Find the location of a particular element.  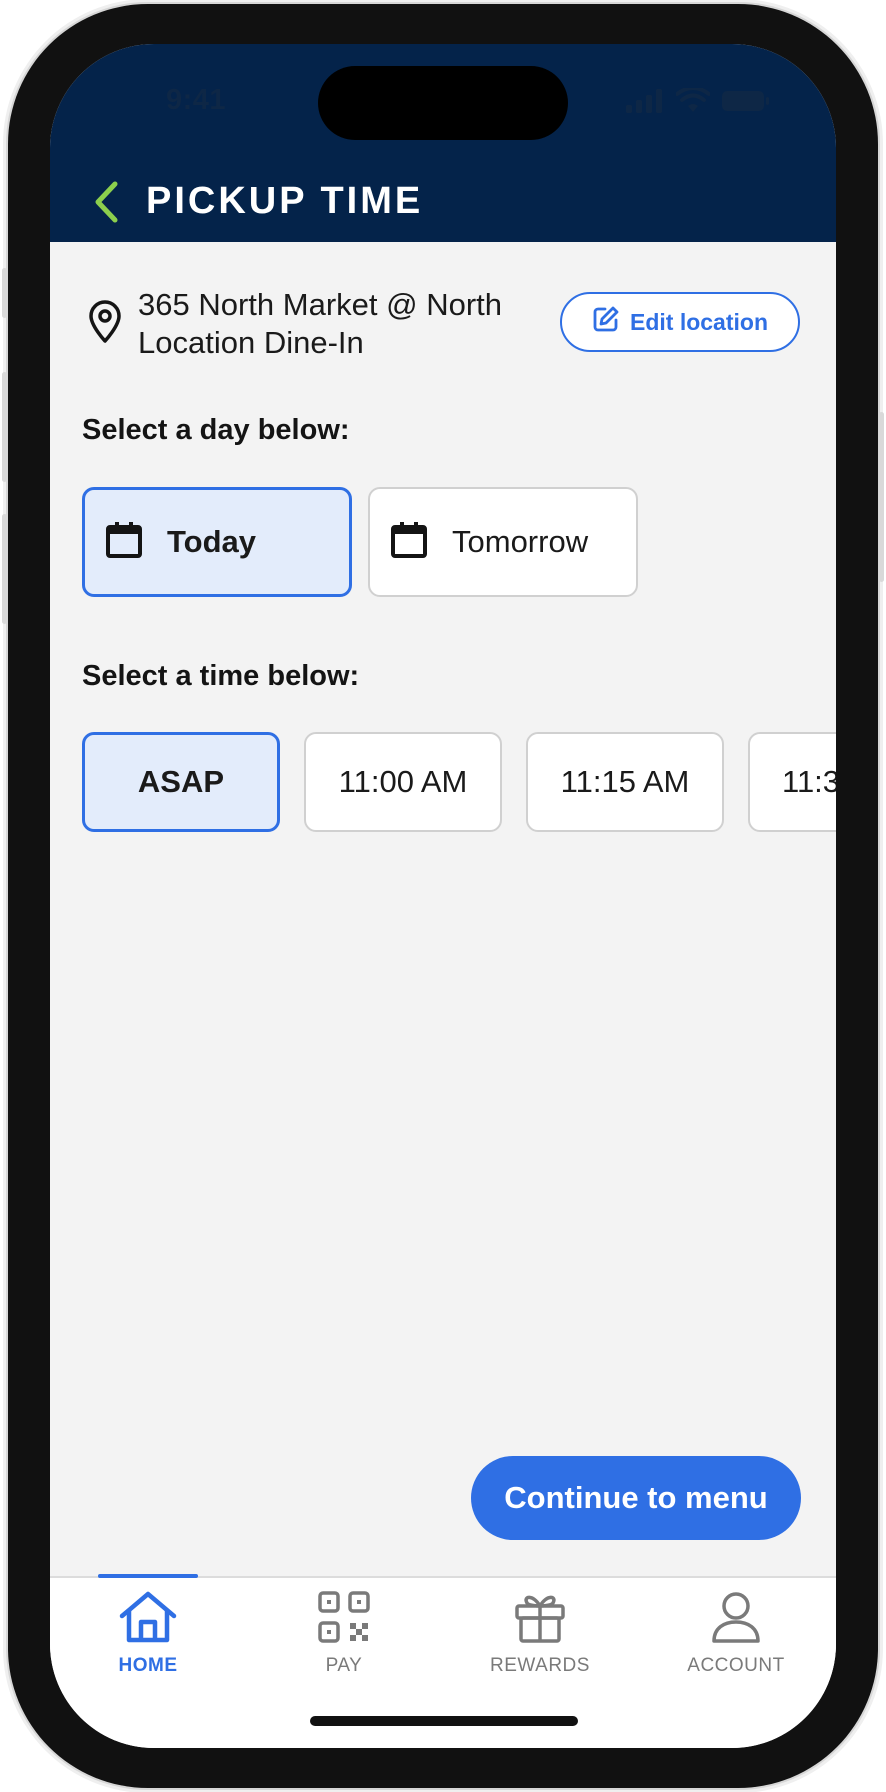

tab-account: ACCOUNT is located at coordinates (736, 1633).